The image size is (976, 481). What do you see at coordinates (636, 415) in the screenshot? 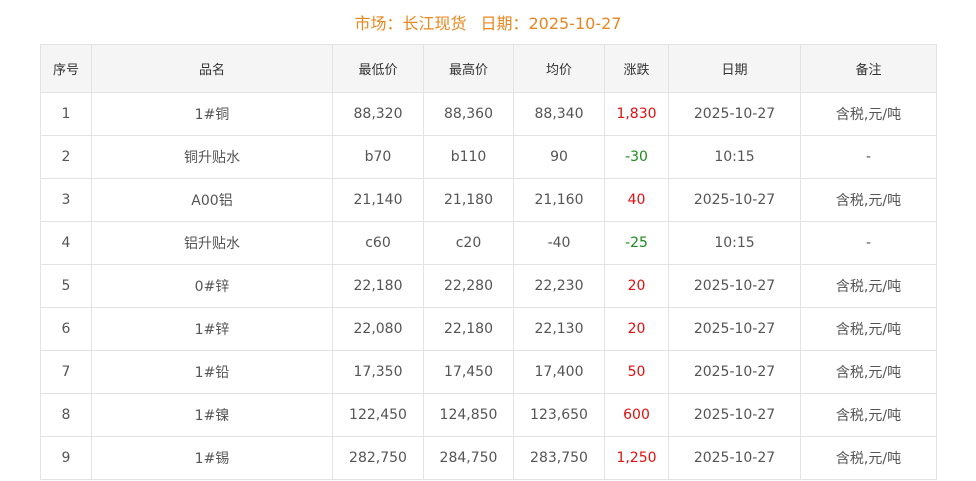
I see `cell-change: 600` at bounding box center [636, 415].